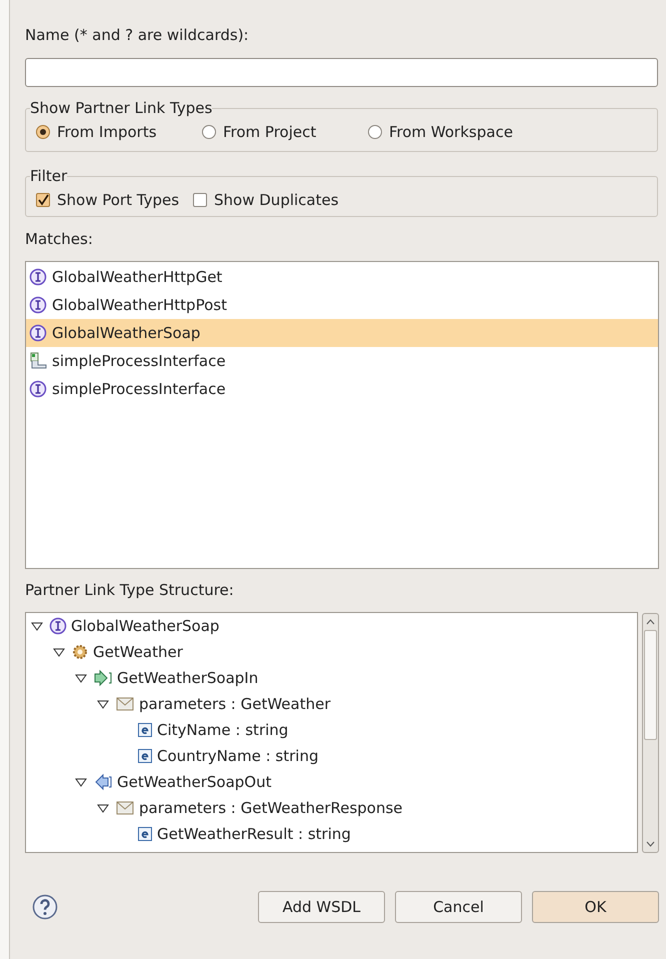 This screenshot has width=666, height=959. Describe the element at coordinates (137, 35) in the screenshot. I see `field-label: Name (* and ? are wildcards):` at that location.